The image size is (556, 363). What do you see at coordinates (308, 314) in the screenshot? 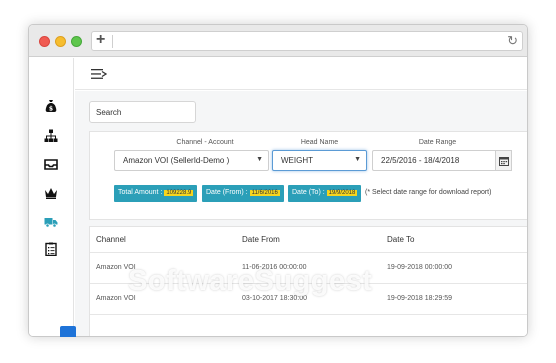
I see `row-divider` at bounding box center [308, 314].